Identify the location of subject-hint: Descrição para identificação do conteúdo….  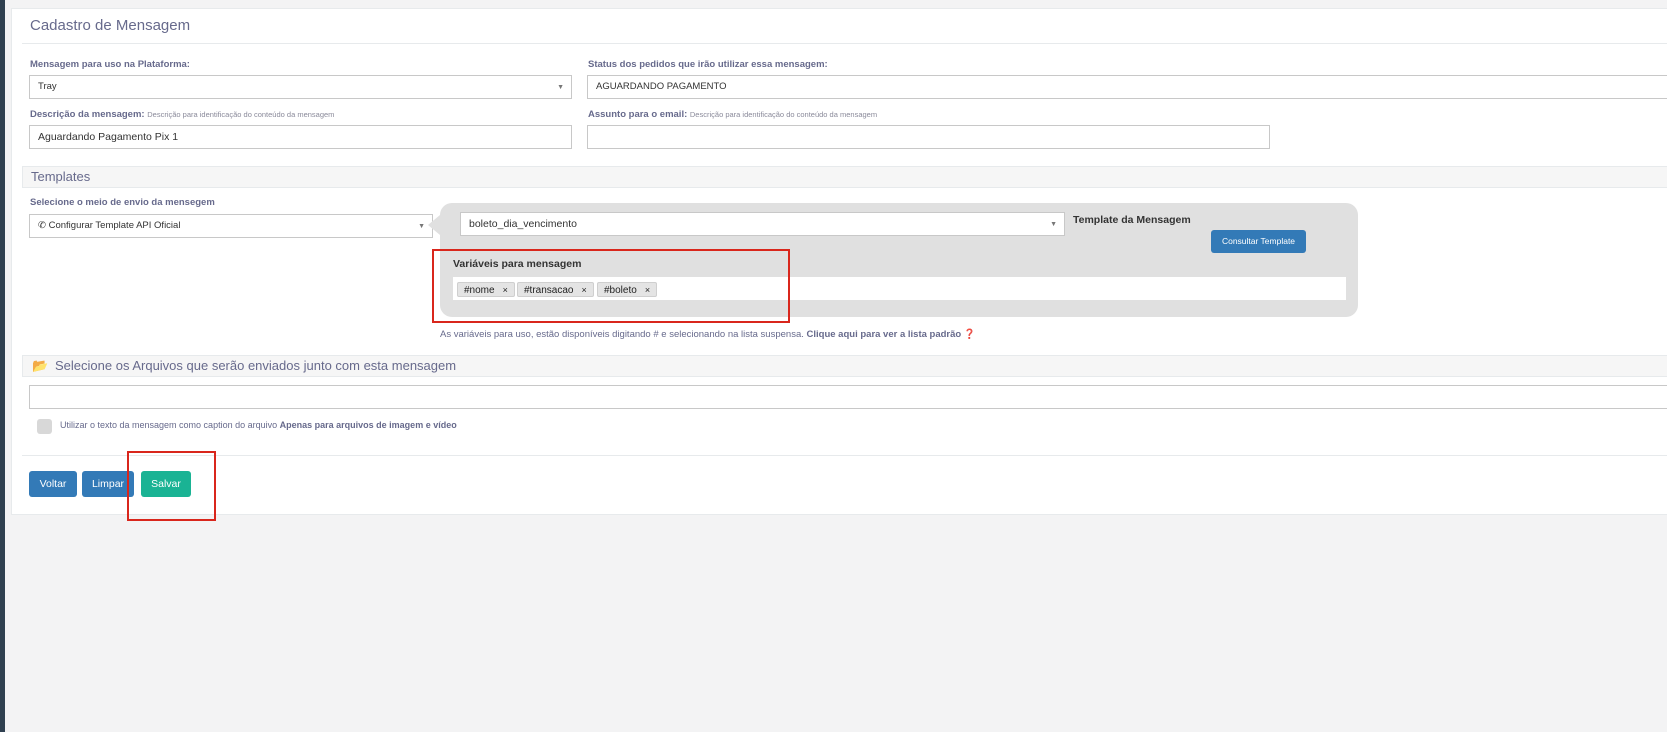
(783, 114).